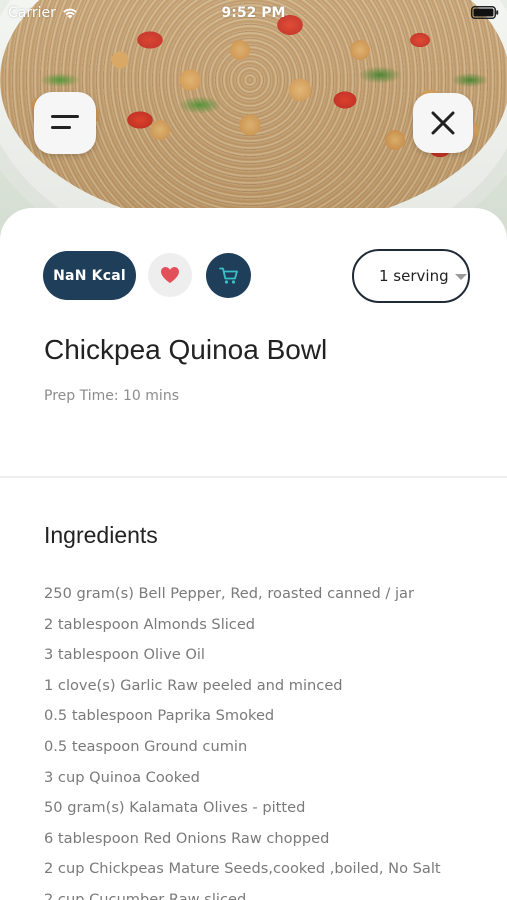 Image resolution: width=507 pixels, height=900 pixels. I want to click on close-icon, so click(443, 123).